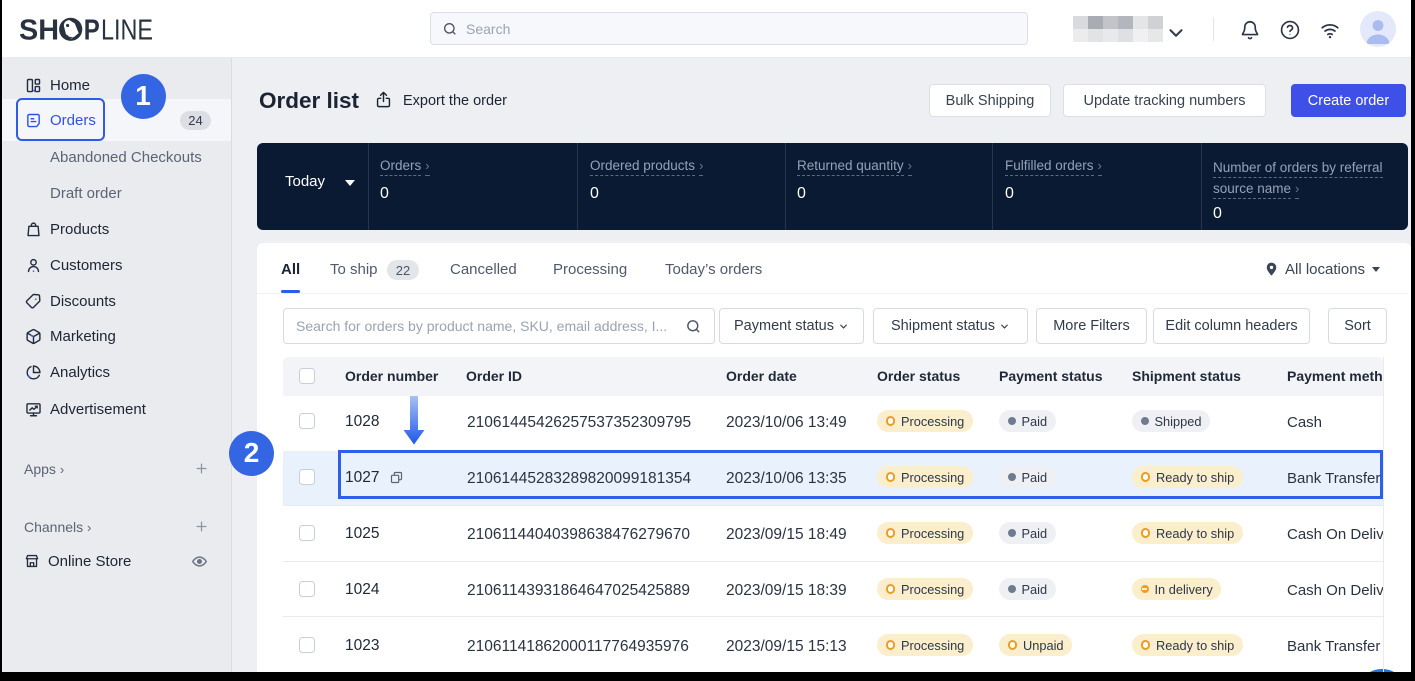 This screenshot has width=1415, height=681. Describe the element at coordinates (39, 30) in the screenshot. I see `svg-text: SH` at that location.